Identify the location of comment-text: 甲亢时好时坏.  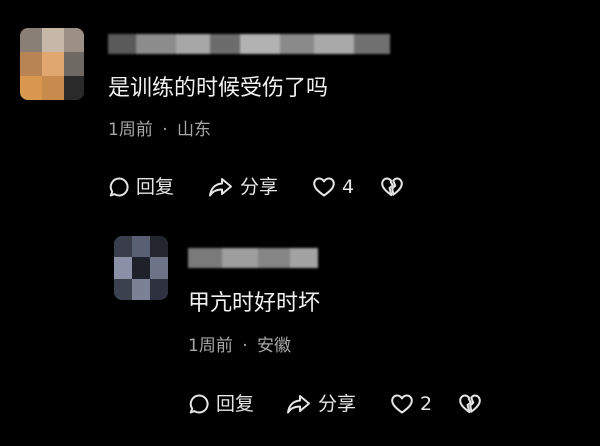
(254, 303).